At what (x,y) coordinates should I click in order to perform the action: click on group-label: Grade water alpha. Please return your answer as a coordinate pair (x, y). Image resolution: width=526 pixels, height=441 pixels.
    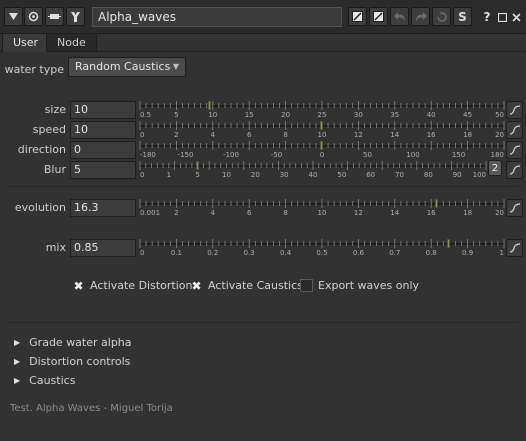
    Looking at the image, I should click on (80, 342).